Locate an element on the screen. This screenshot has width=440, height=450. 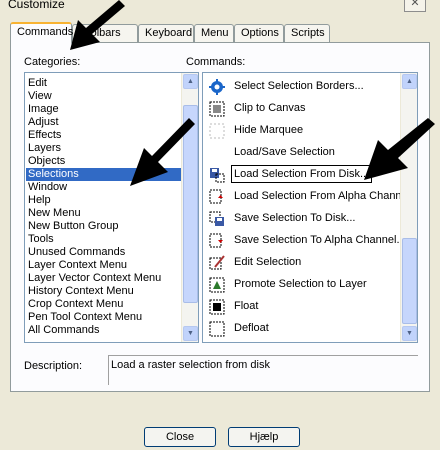
load-selection-alpha-icon is located at coordinates (217, 197).